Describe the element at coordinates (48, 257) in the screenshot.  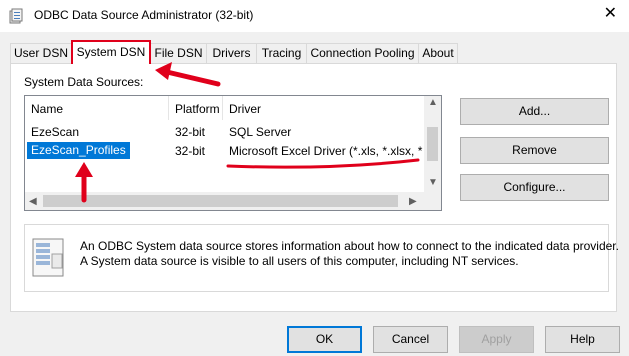
I see `data-source-icon` at that location.